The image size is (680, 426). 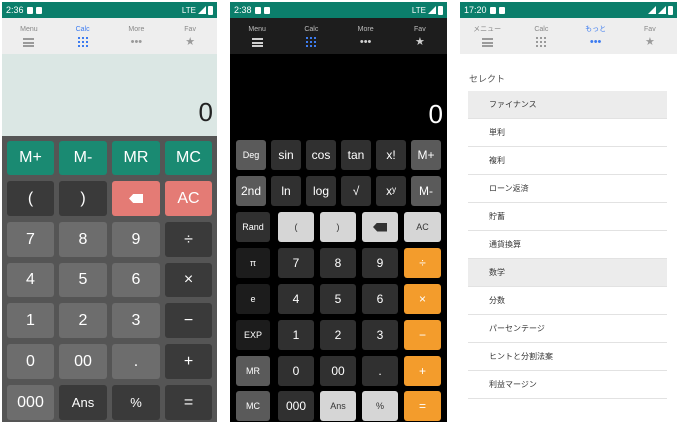 I want to click on backspace-icon, so click(x=380, y=227).